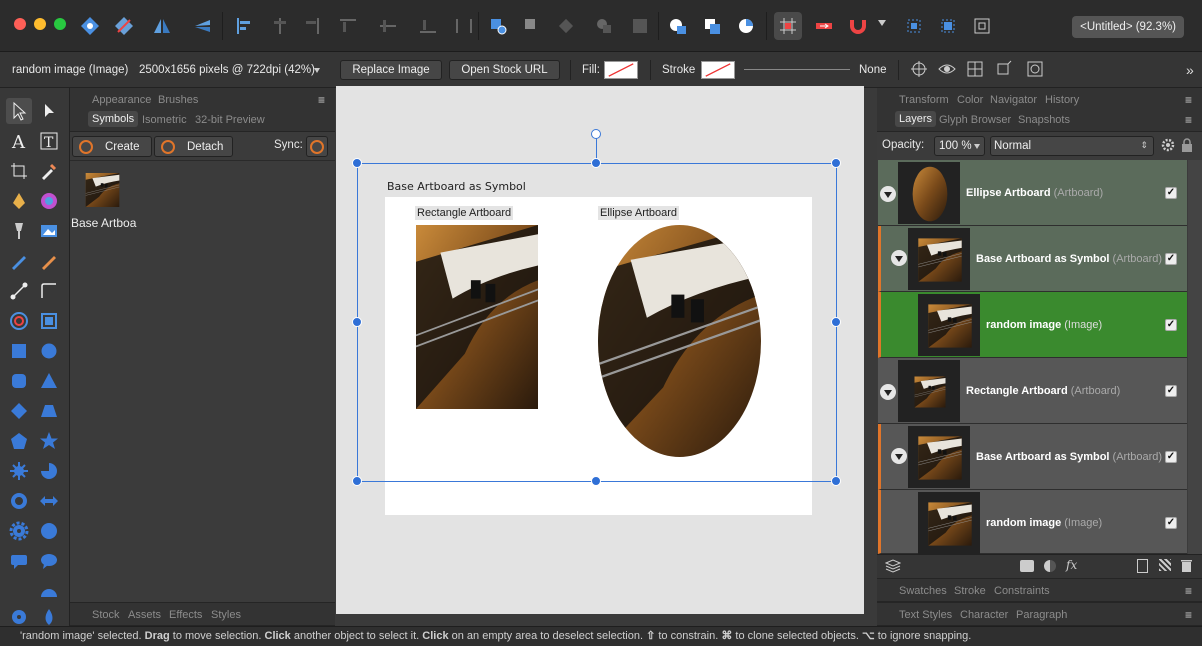  Describe the element at coordinates (388, 26) in the screenshot. I see `align-middle-icon` at that location.